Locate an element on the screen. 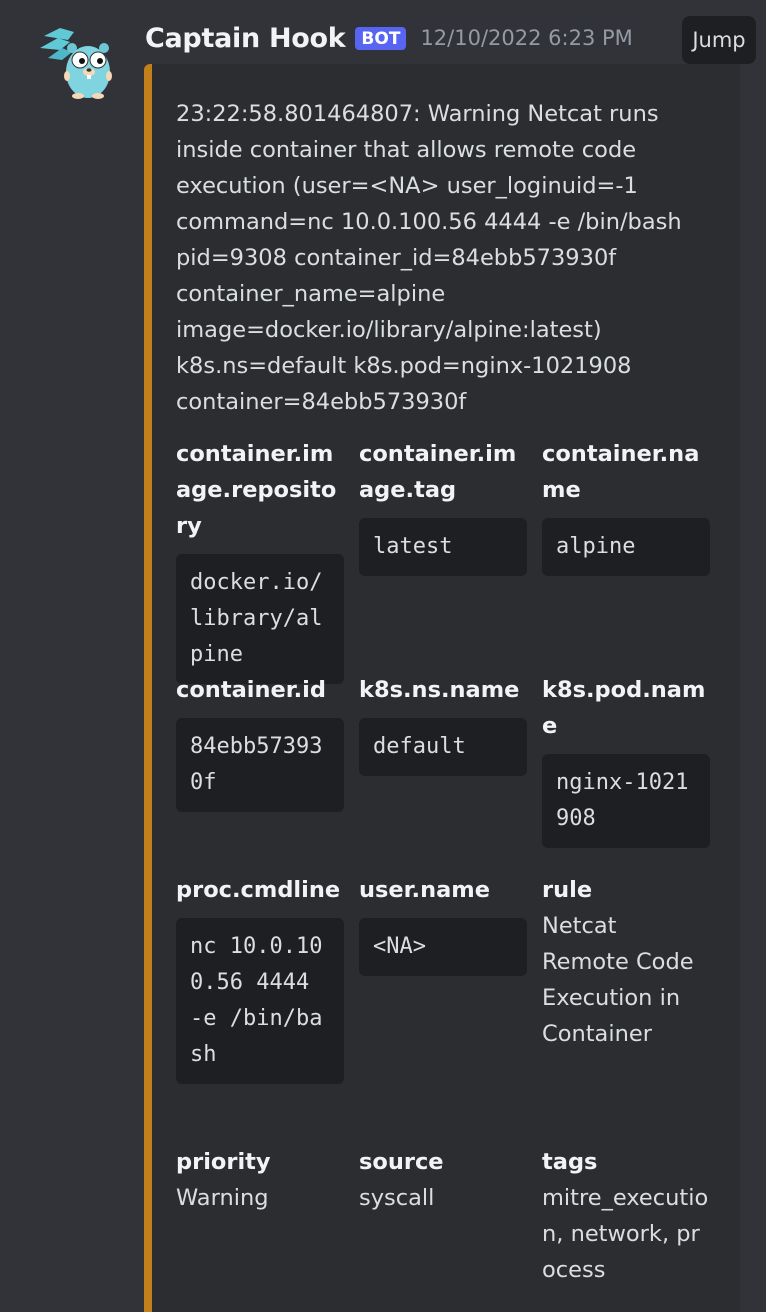 This screenshot has height=1312, width=766. field-tags: tags mitre_execution, network, process is located at coordinates (626, 1216).